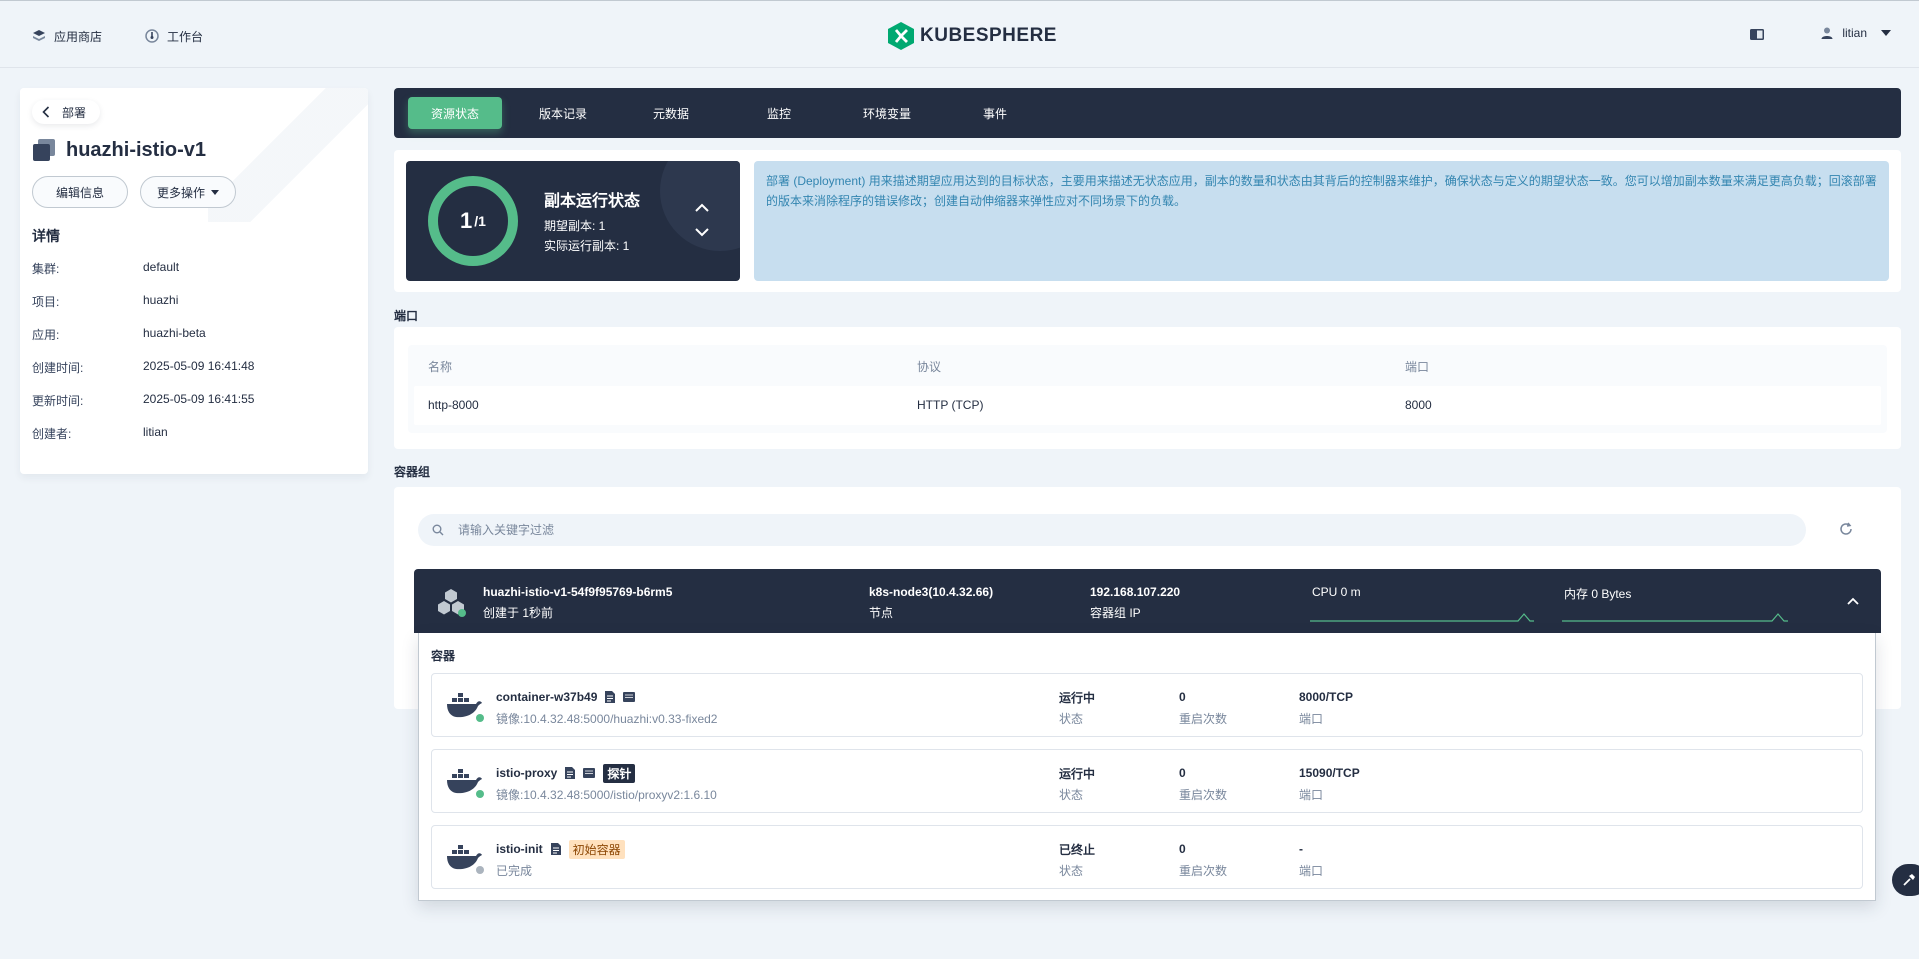 The image size is (1919, 959). What do you see at coordinates (1147, 113) in the screenshot?
I see `detail-tabs: 资源状态 版本记录 元数据 监控 环境变量 事件` at bounding box center [1147, 113].